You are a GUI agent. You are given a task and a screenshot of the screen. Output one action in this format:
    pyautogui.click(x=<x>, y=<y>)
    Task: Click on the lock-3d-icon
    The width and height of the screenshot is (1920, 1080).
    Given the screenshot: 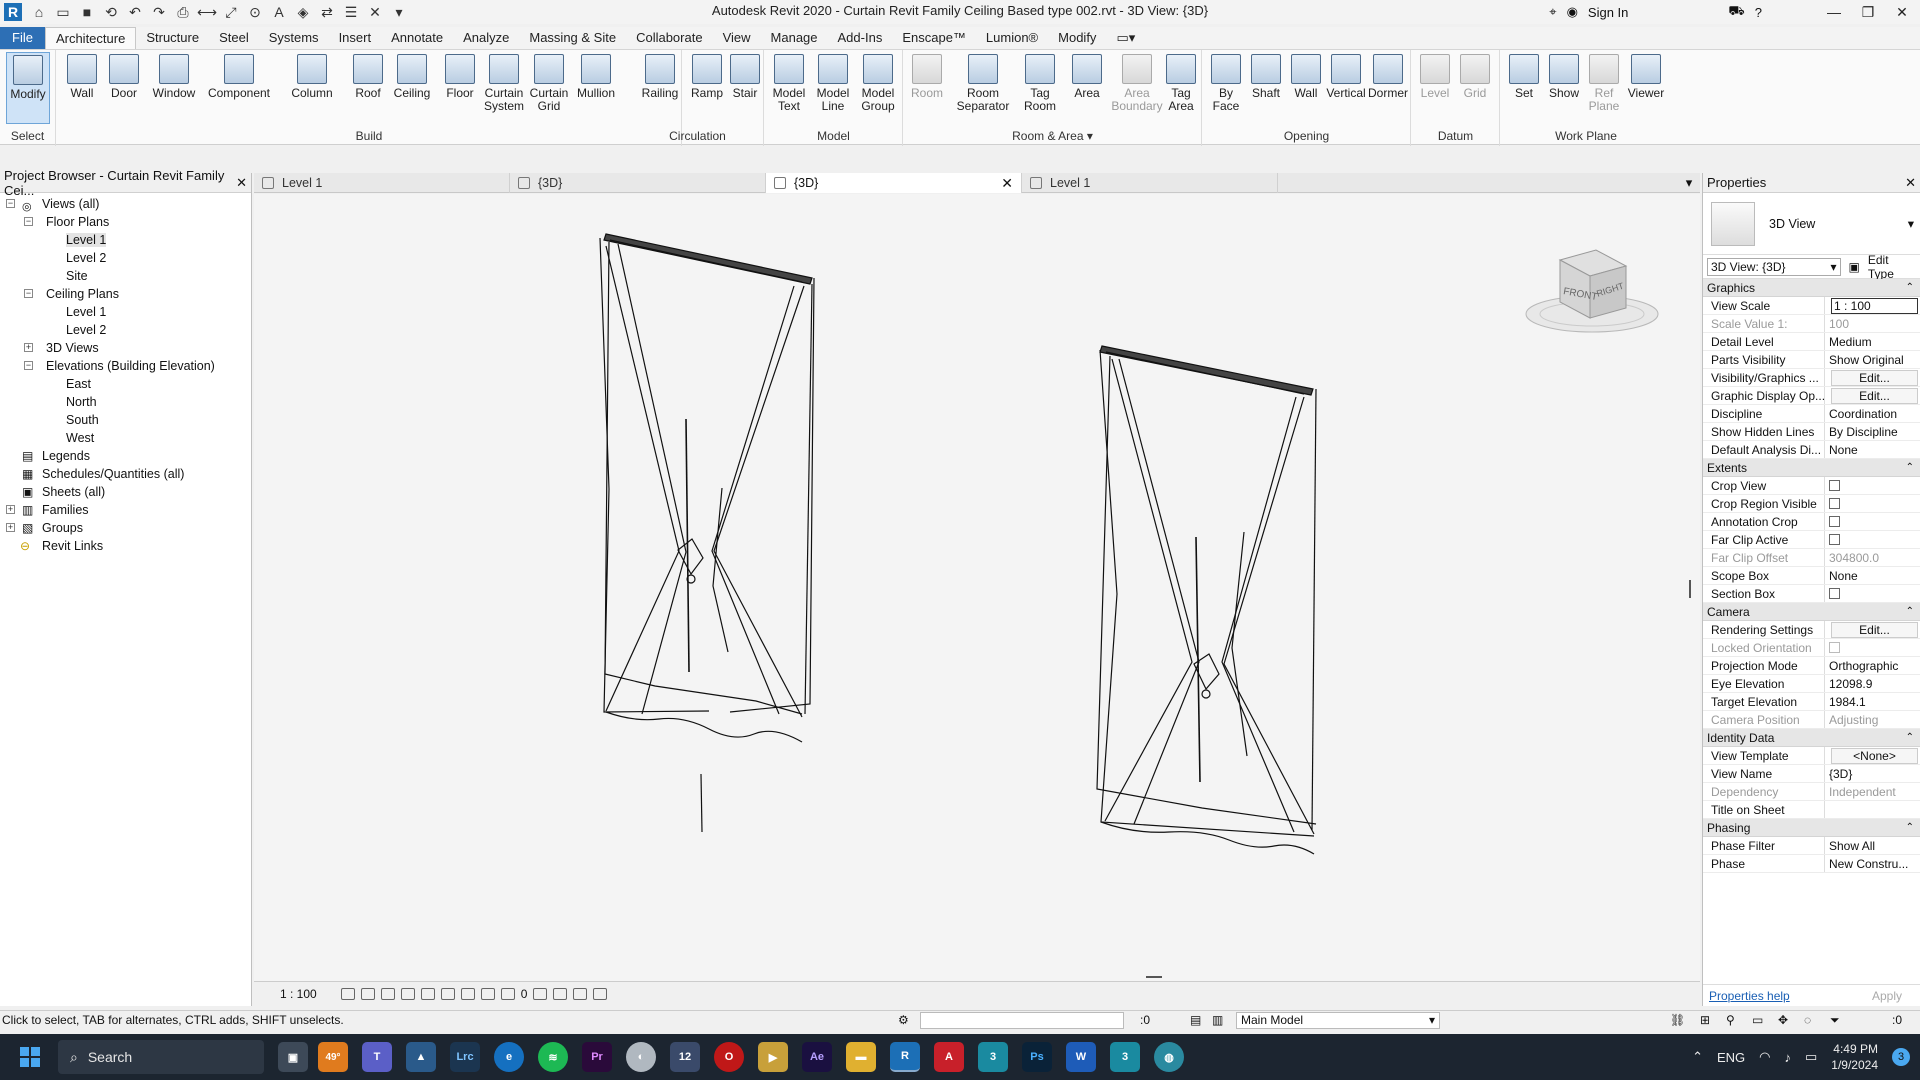 What is the action you would take?
    pyautogui.click(x=487, y=994)
    